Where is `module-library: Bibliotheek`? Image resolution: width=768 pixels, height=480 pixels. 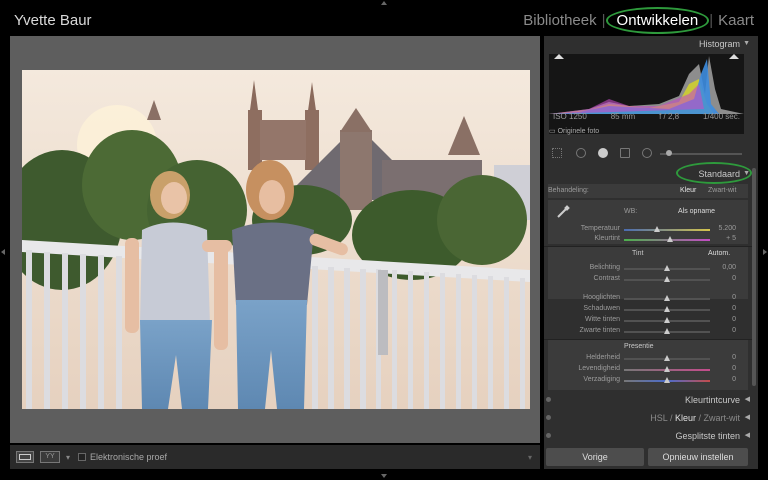 module-library: Bibliotheek is located at coordinates (559, 20).